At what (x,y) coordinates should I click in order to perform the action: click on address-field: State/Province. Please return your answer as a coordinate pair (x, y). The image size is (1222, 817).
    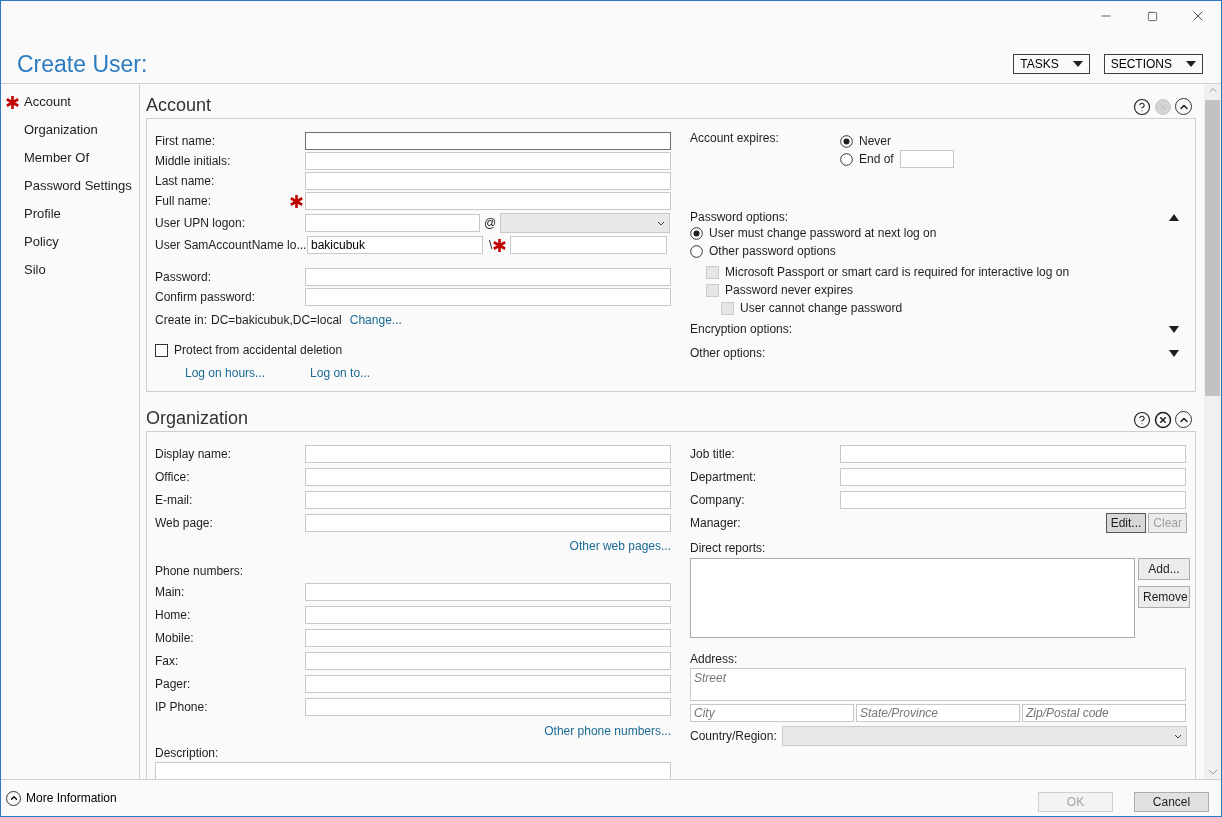
    Looking at the image, I should click on (938, 713).